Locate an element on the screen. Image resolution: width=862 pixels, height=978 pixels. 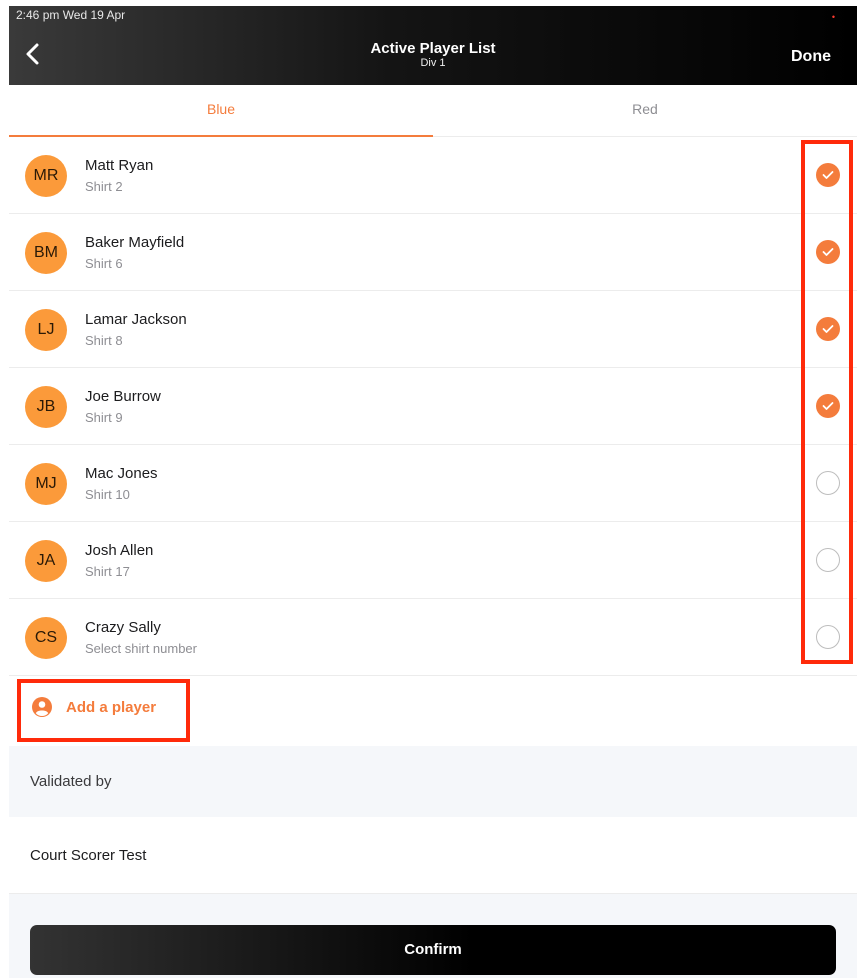
tab-blue: Blue is located at coordinates (221, 110).